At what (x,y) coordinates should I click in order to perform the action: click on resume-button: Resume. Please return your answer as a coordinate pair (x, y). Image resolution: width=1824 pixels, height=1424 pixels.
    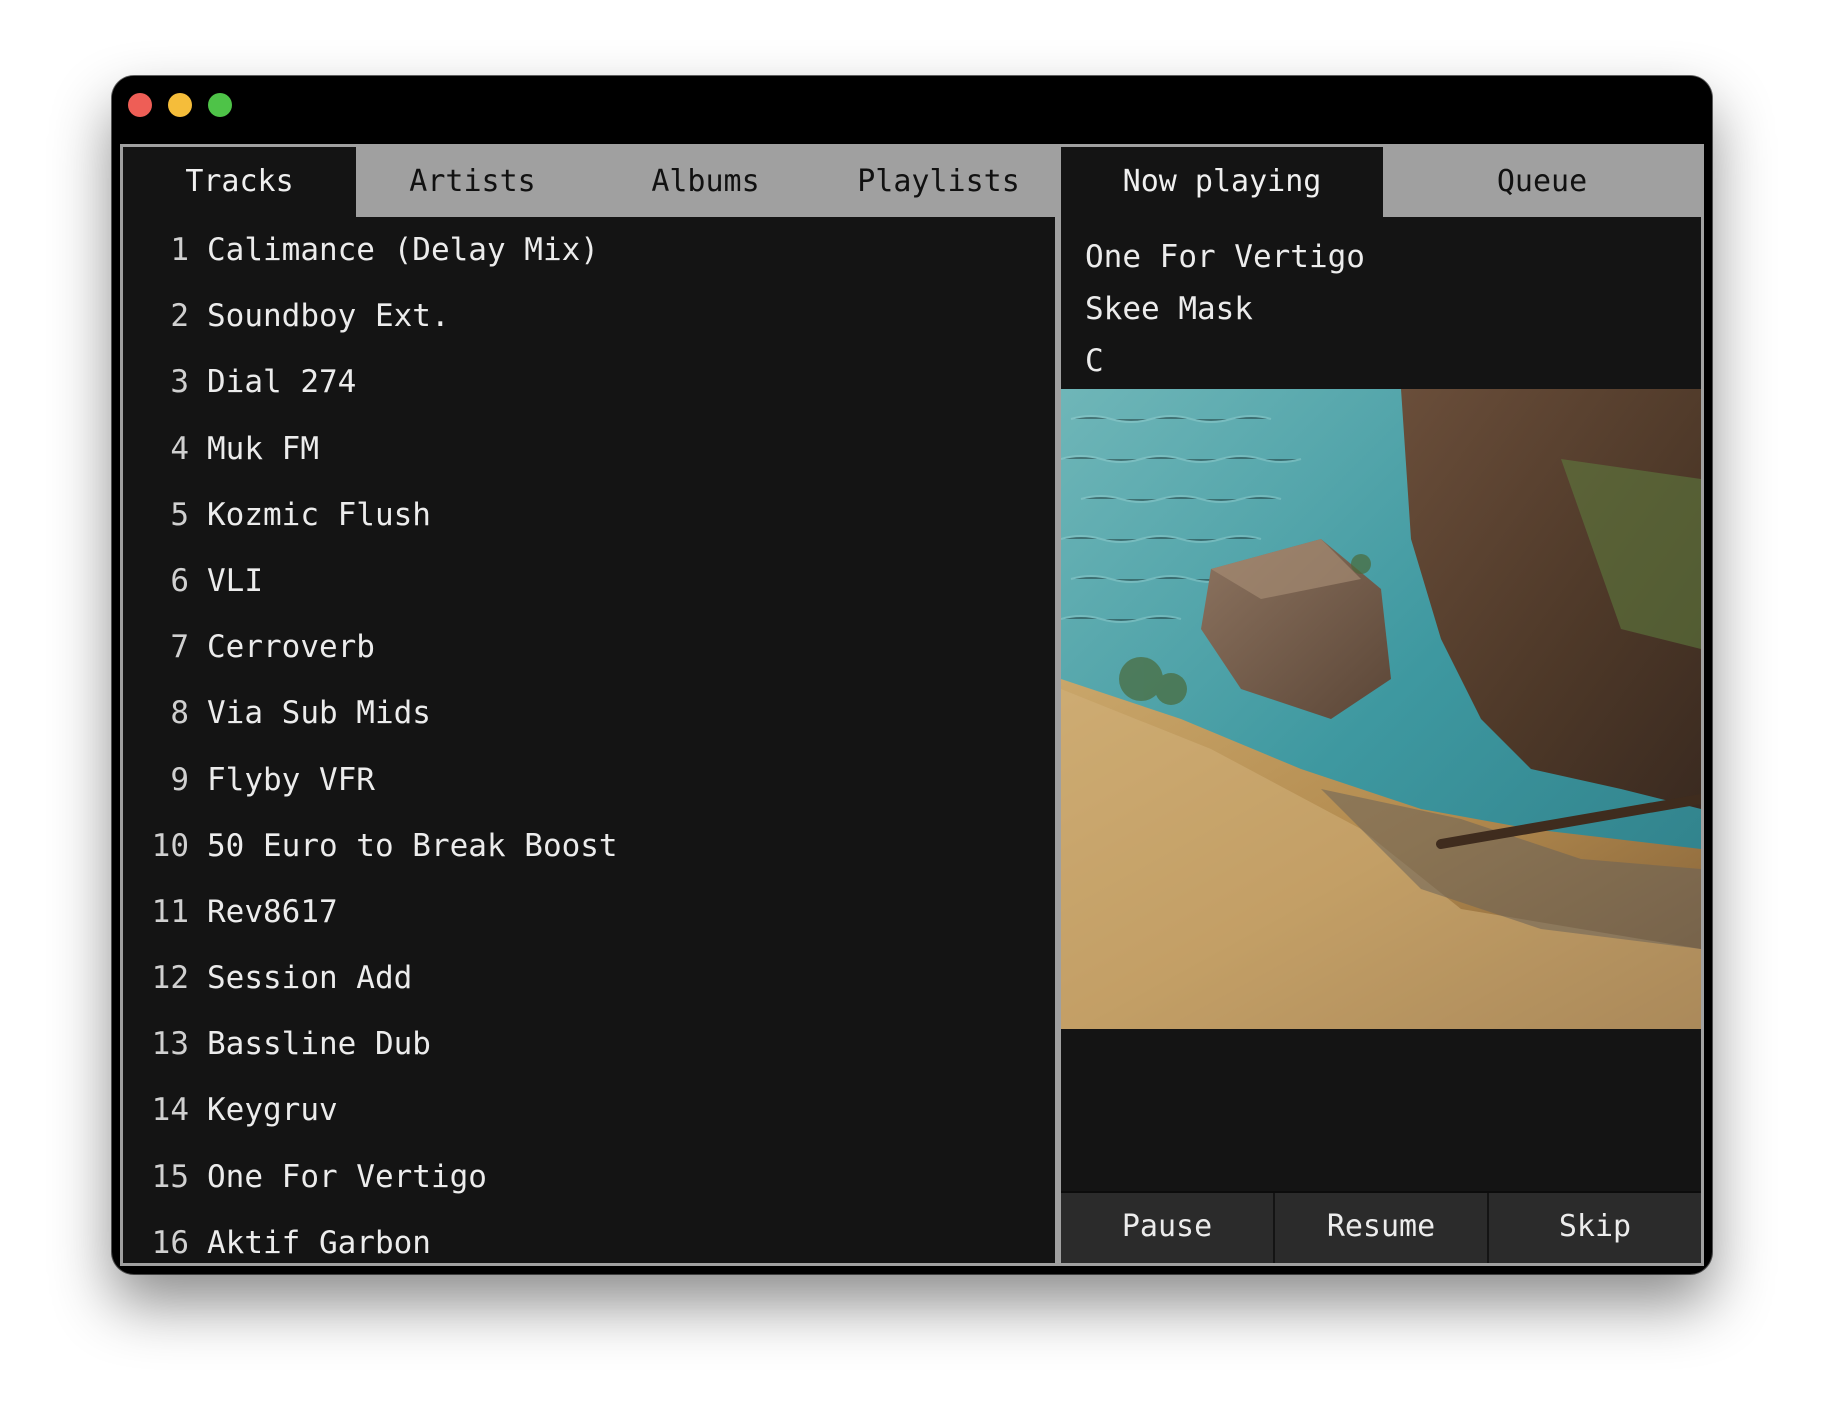
    Looking at the image, I should click on (1382, 1228).